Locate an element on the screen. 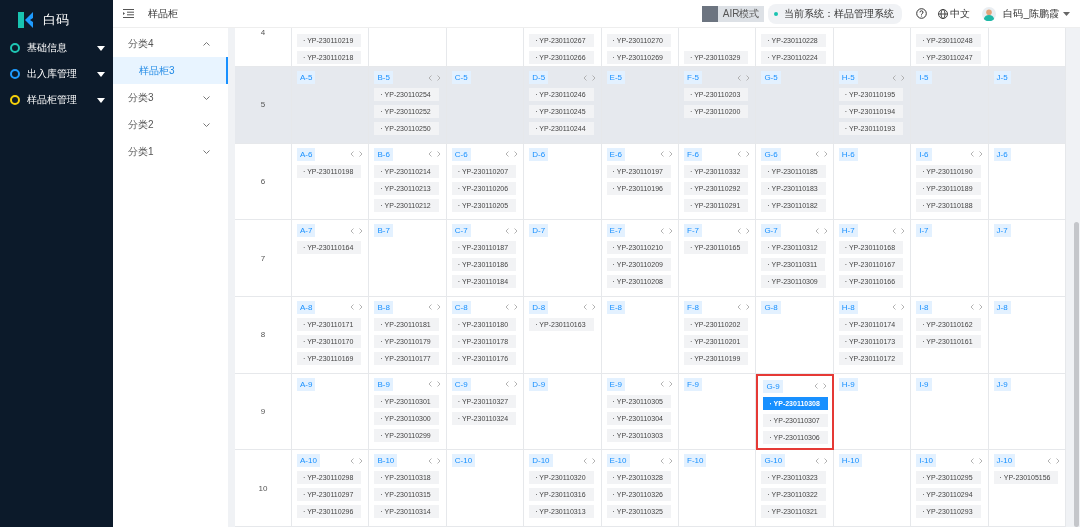 This screenshot has width=1080, height=527. position-label: I-7 is located at coordinates (924, 231).